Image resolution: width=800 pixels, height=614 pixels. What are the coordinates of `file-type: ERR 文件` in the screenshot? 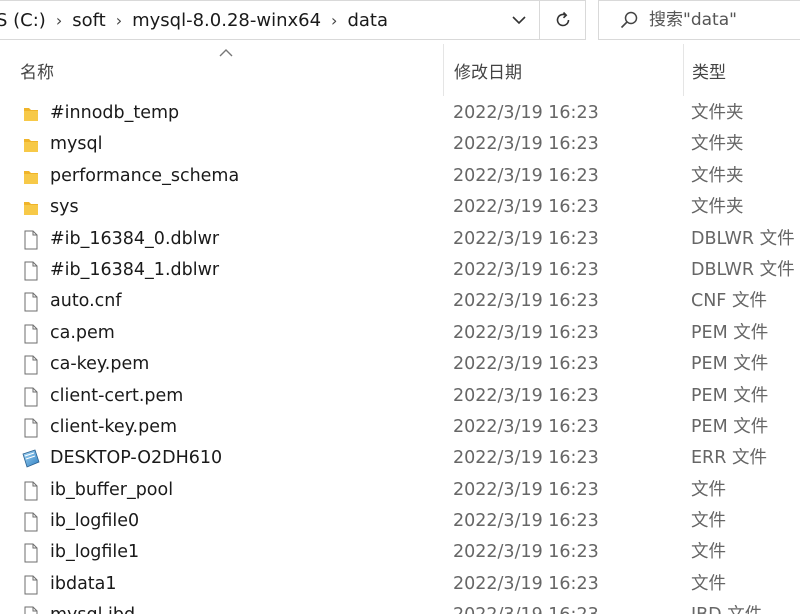 It's located at (729, 458).